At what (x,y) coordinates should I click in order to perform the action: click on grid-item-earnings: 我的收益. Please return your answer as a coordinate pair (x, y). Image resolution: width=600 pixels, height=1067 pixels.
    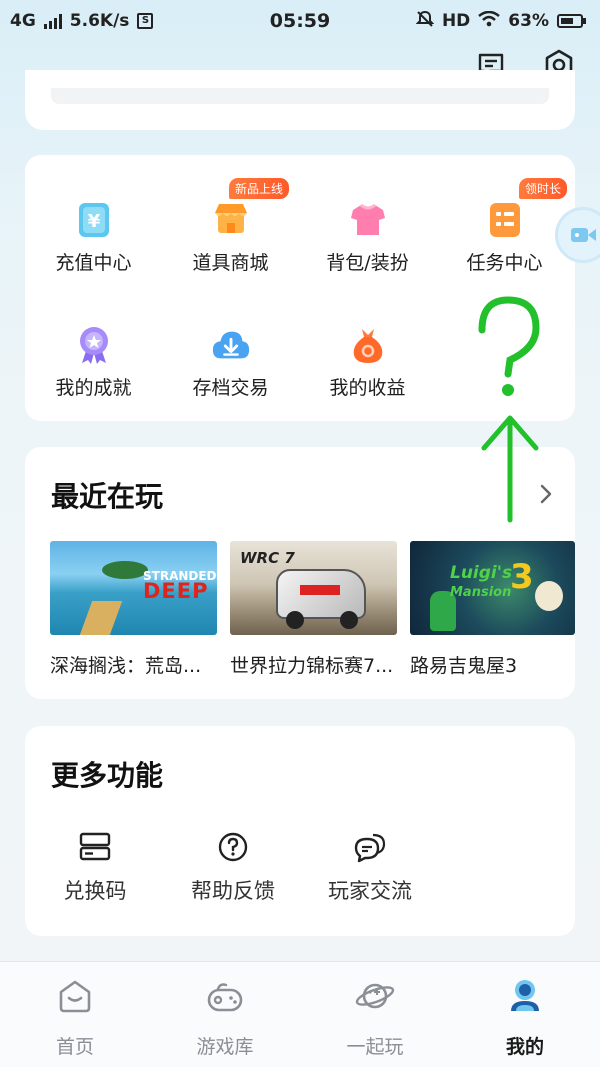
    Looking at the image, I should click on (367, 362).